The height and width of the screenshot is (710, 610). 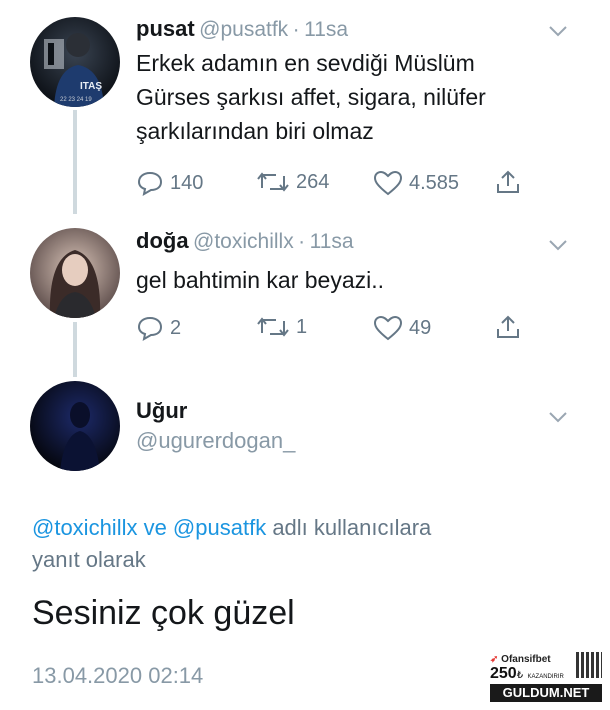 What do you see at coordinates (187, 182) in the screenshot?
I see `reply-count: 140` at bounding box center [187, 182].